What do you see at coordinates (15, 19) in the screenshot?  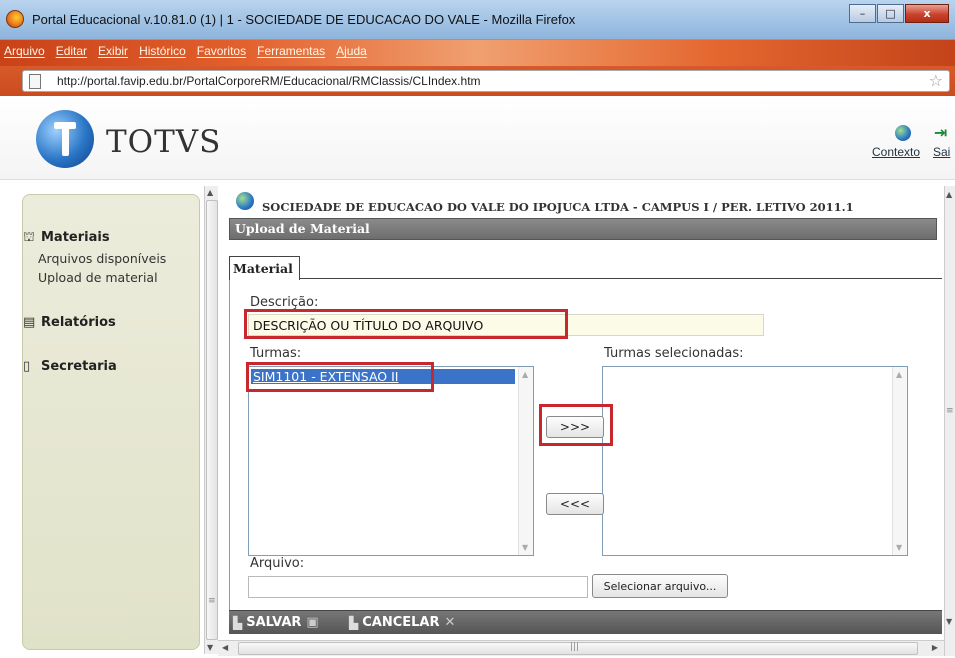 I see `firefox-icon` at bounding box center [15, 19].